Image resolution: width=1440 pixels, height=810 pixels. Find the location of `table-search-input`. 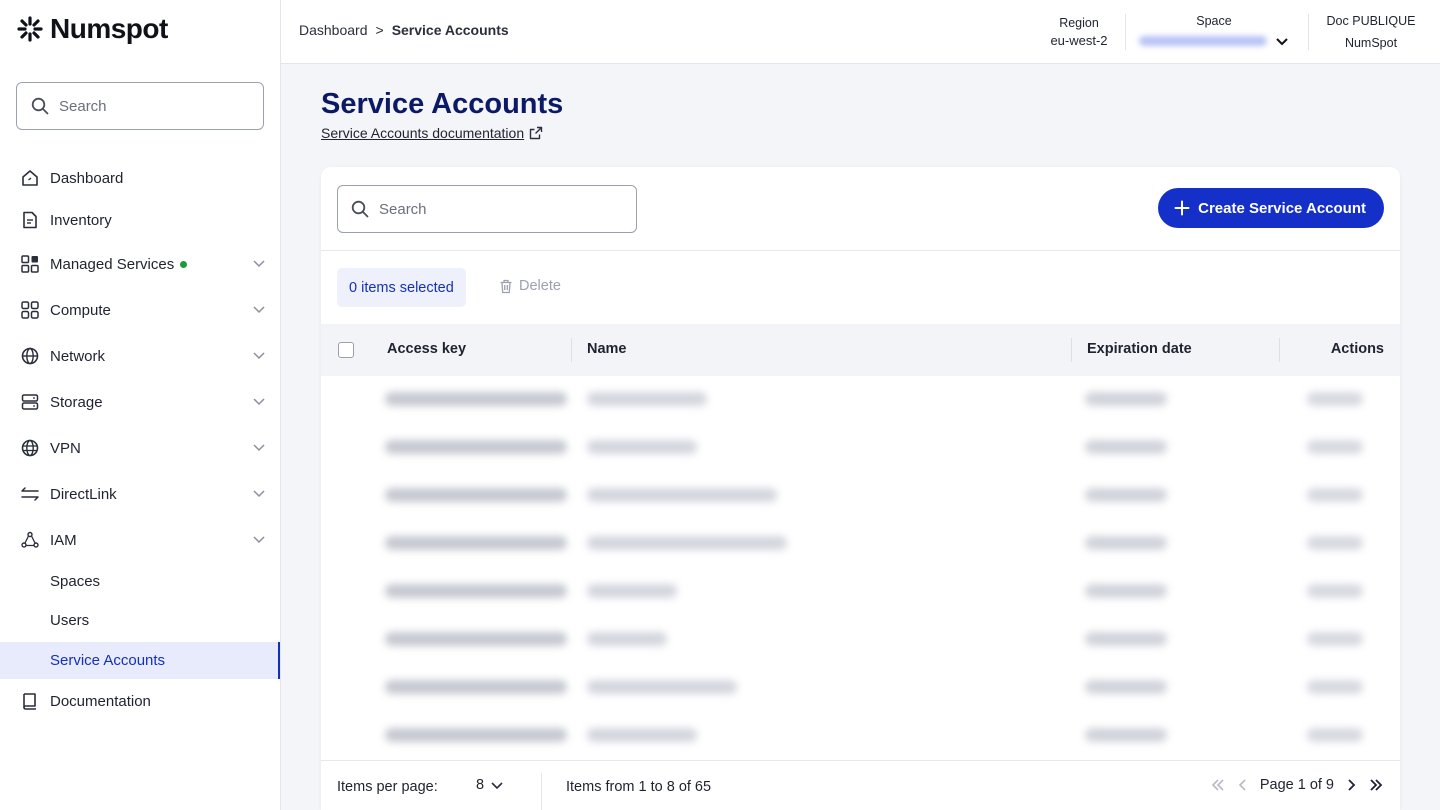

table-search-input is located at coordinates (494, 209).